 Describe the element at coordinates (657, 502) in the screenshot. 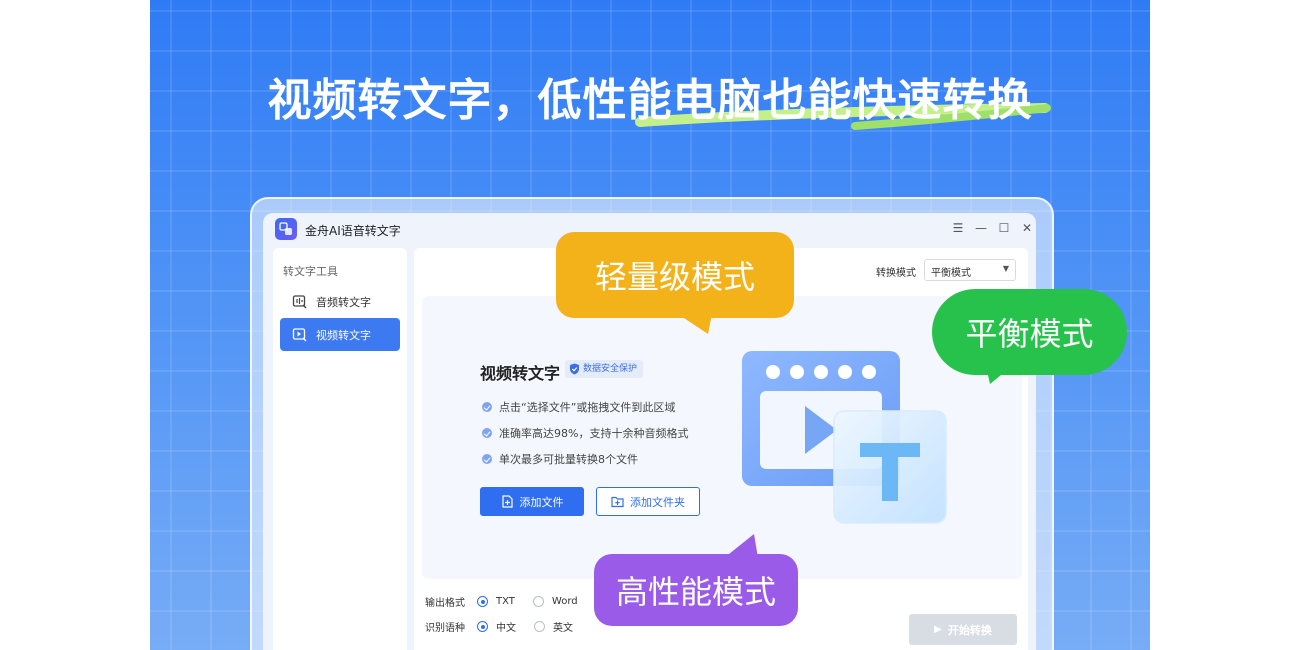

I see `add-folder-label: 添加文件夹` at that location.